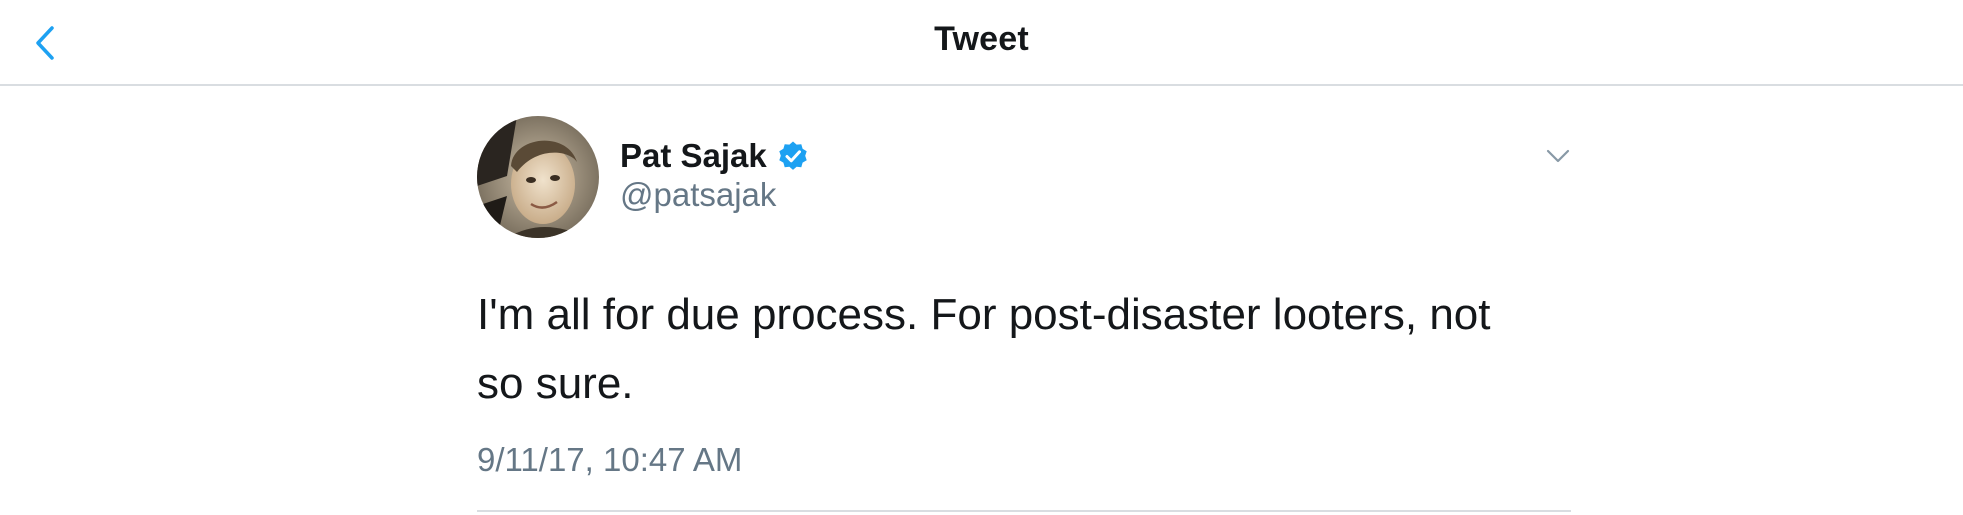 The width and height of the screenshot is (1963, 515). What do you see at coordinates (793, 155) in the screenshot?
I see `verified-badge-icon` at bounding box center [793, 155].